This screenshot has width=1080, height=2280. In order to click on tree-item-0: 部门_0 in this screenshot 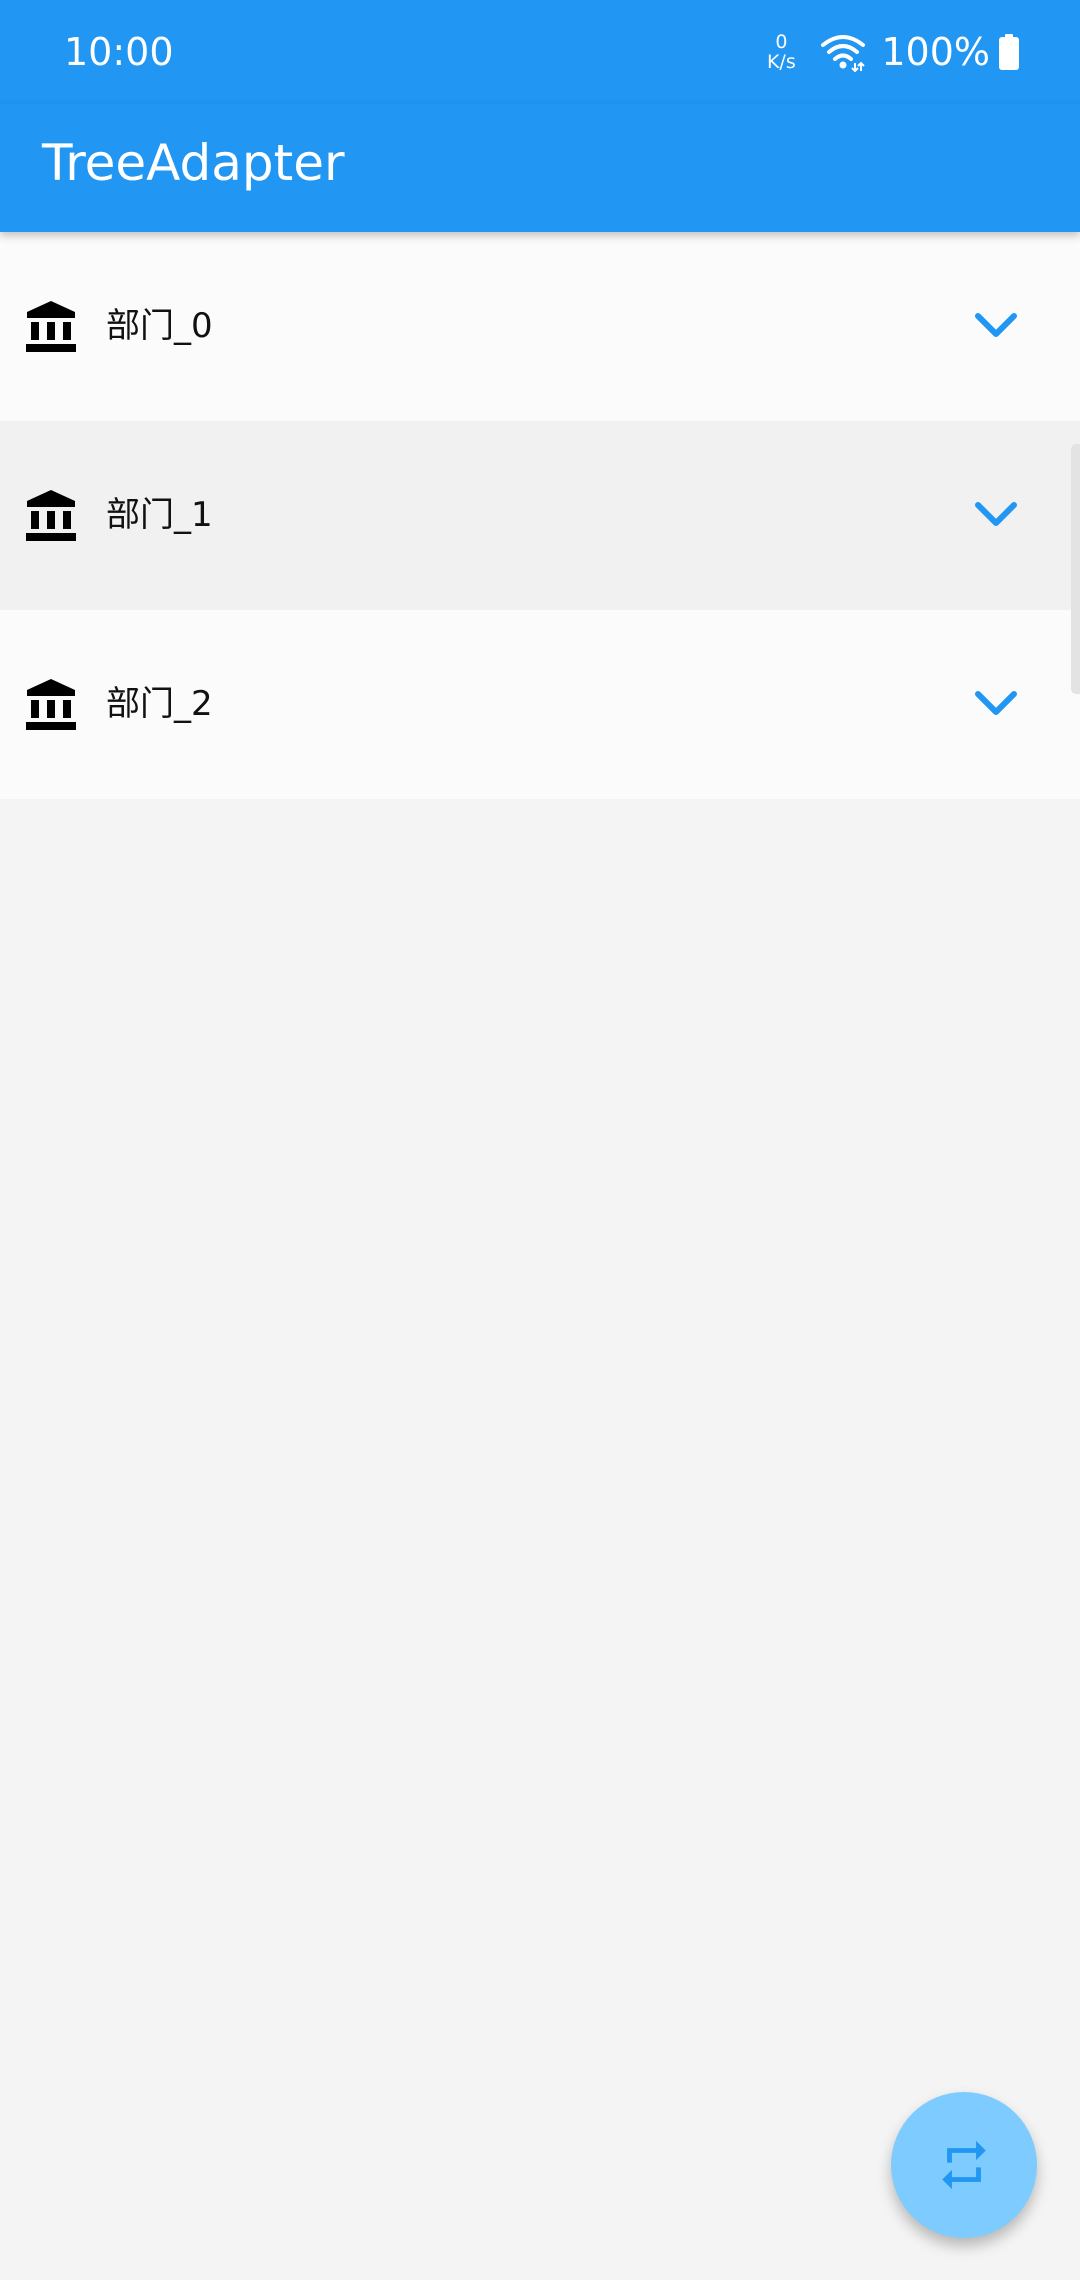, I will do `click(540, 326)`.